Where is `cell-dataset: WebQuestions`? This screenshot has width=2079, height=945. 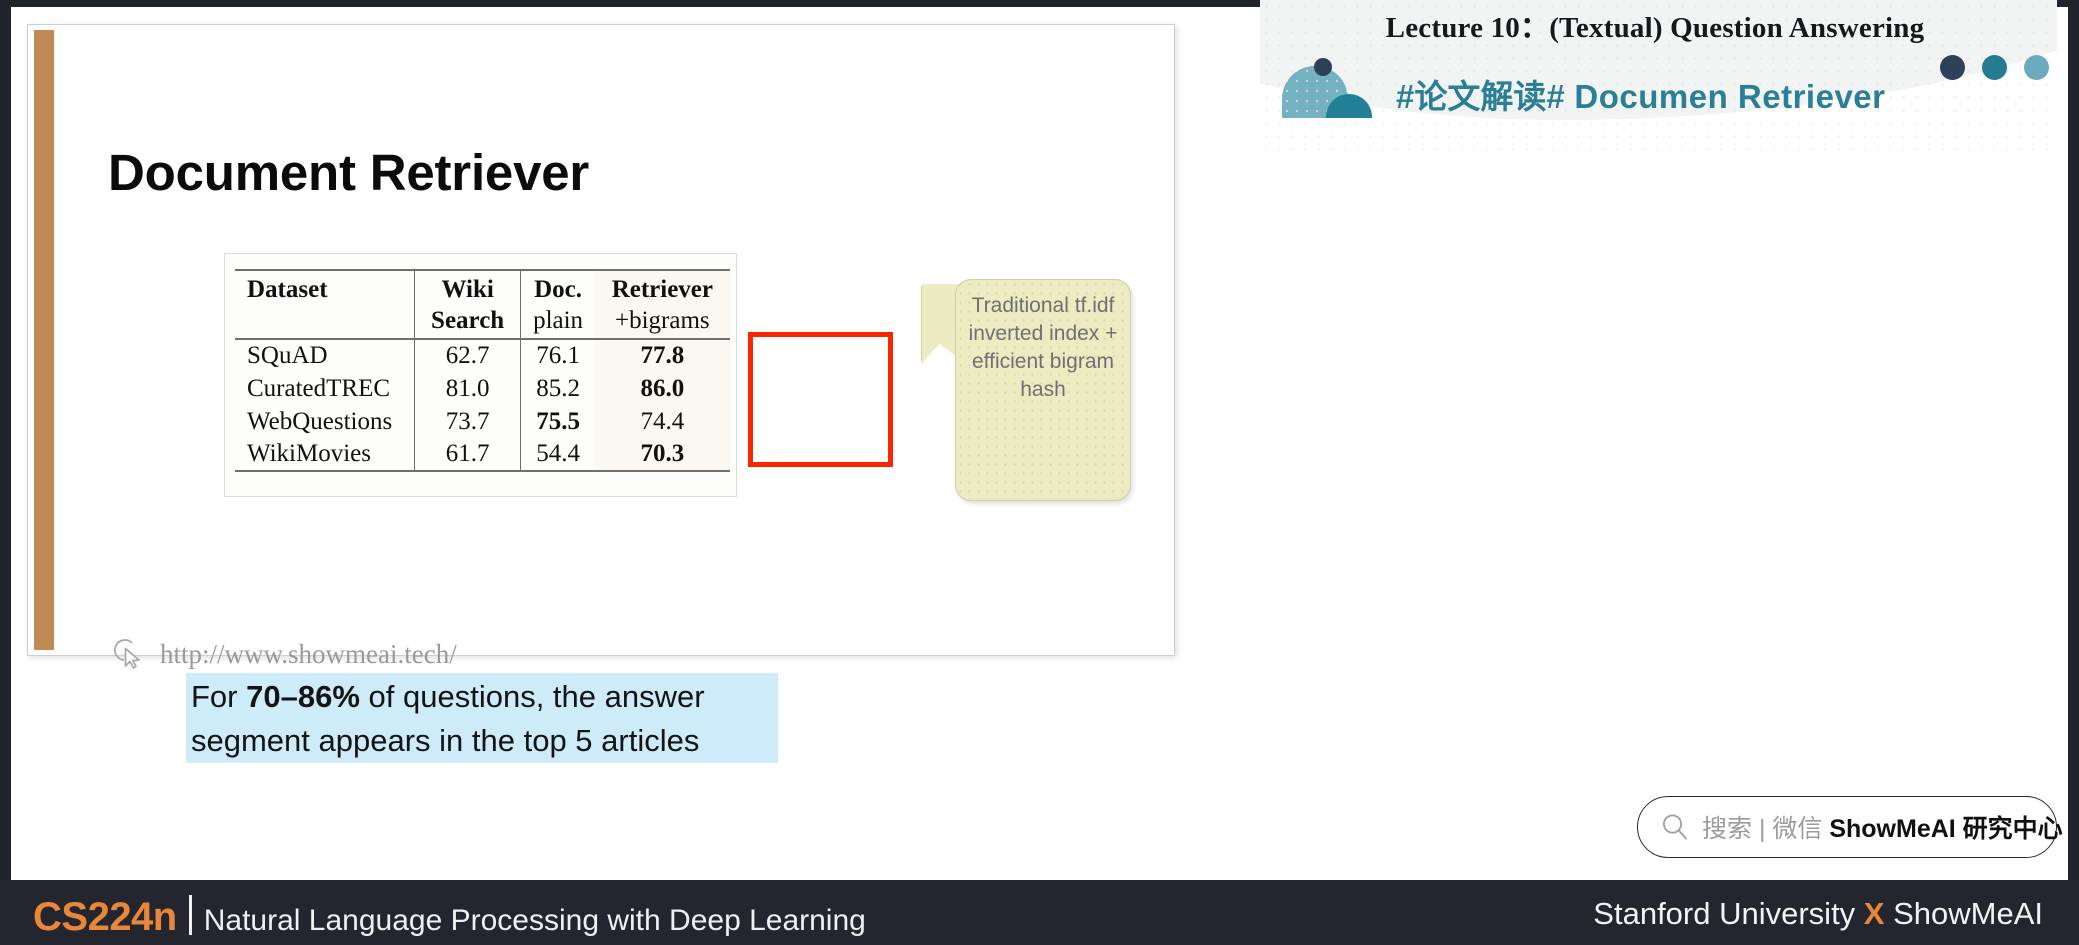 cell-dataset: WebQuestions is located at coordinates (320, 421).